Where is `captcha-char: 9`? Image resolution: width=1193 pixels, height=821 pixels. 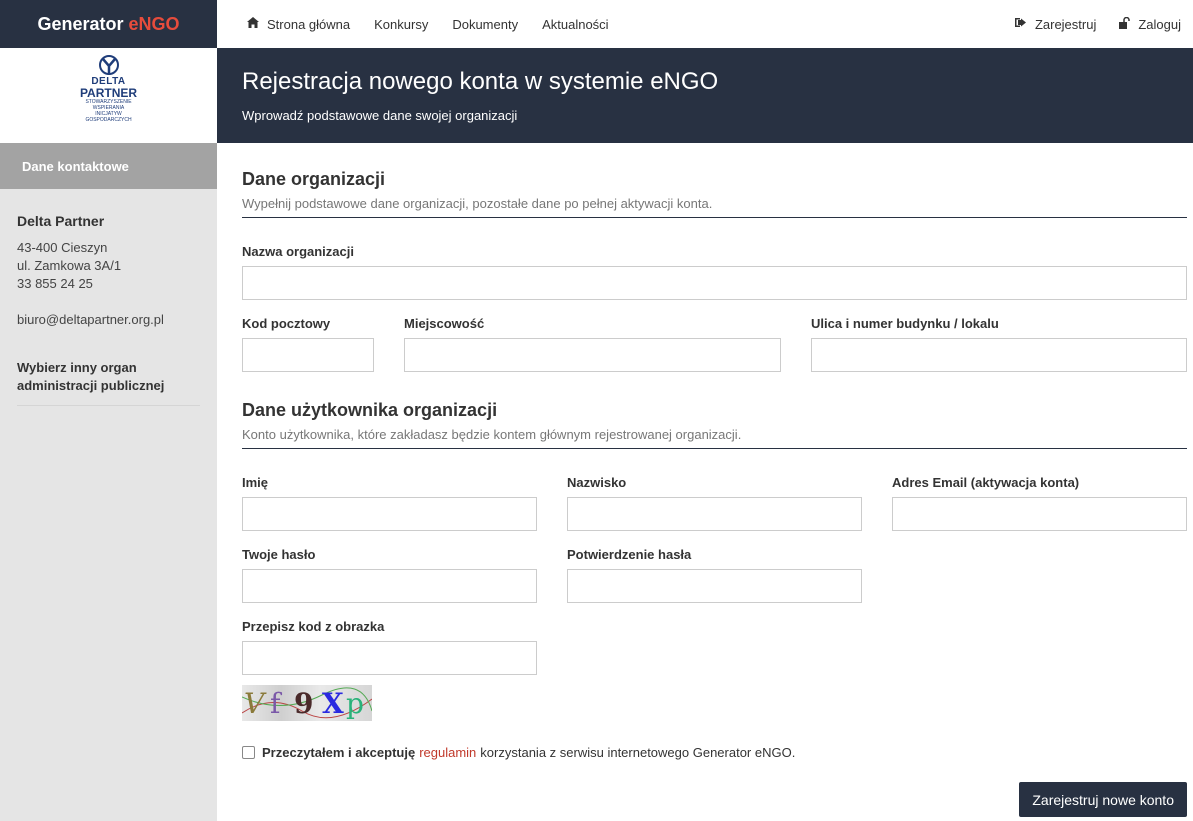
captcha-char: 9 is located at coordinates (304, 703).